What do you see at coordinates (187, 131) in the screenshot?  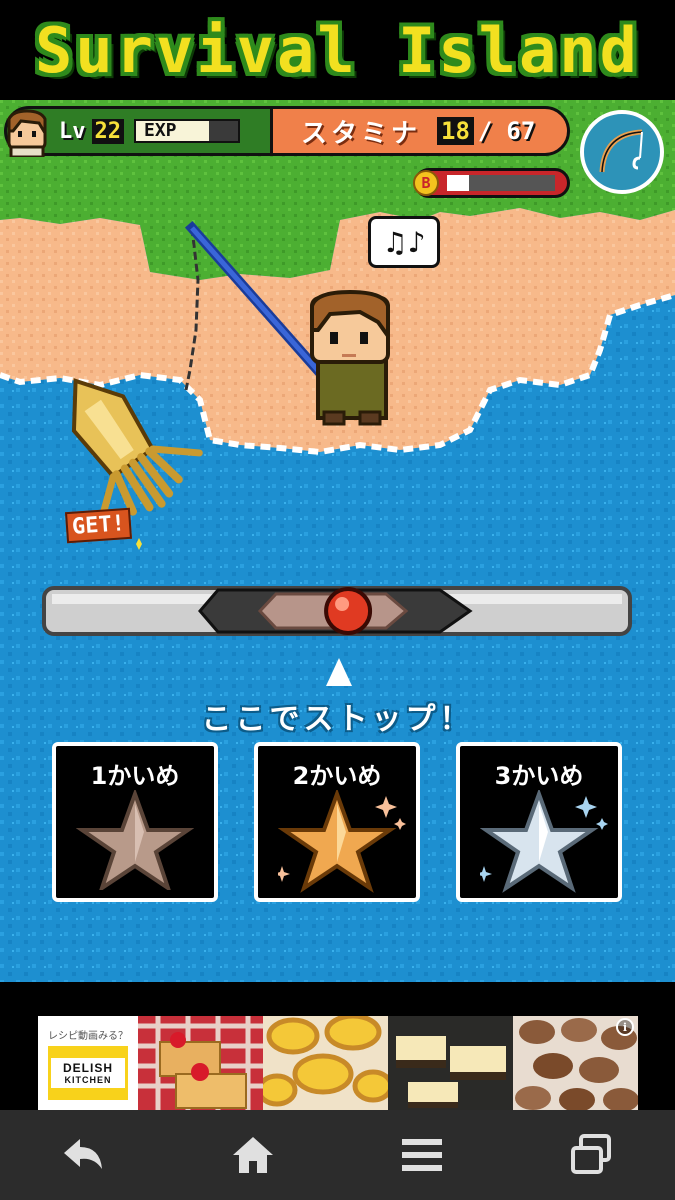 I see `exp-bar: EXP` at bounding box center [187, 131].